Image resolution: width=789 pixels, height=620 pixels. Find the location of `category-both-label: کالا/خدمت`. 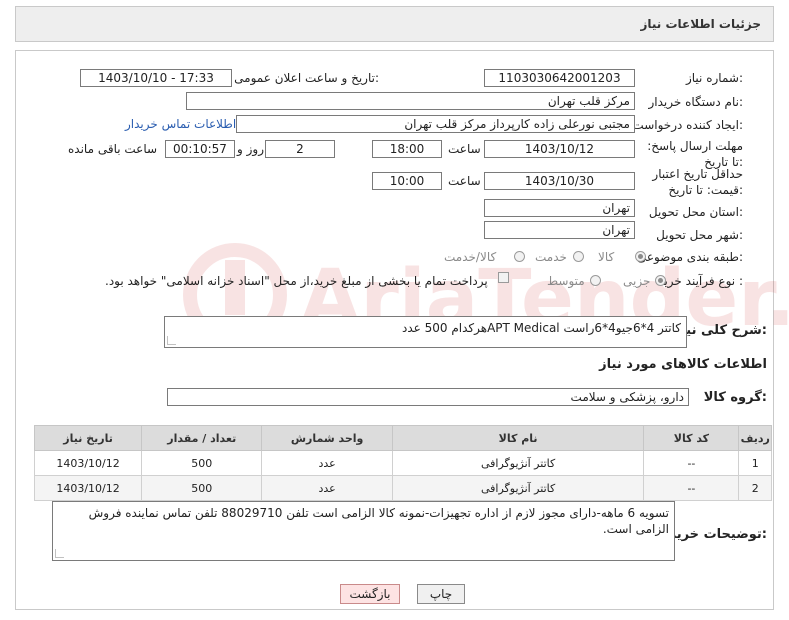

category-both-label: کالا/خدمت is located at coordinates (470, 257).